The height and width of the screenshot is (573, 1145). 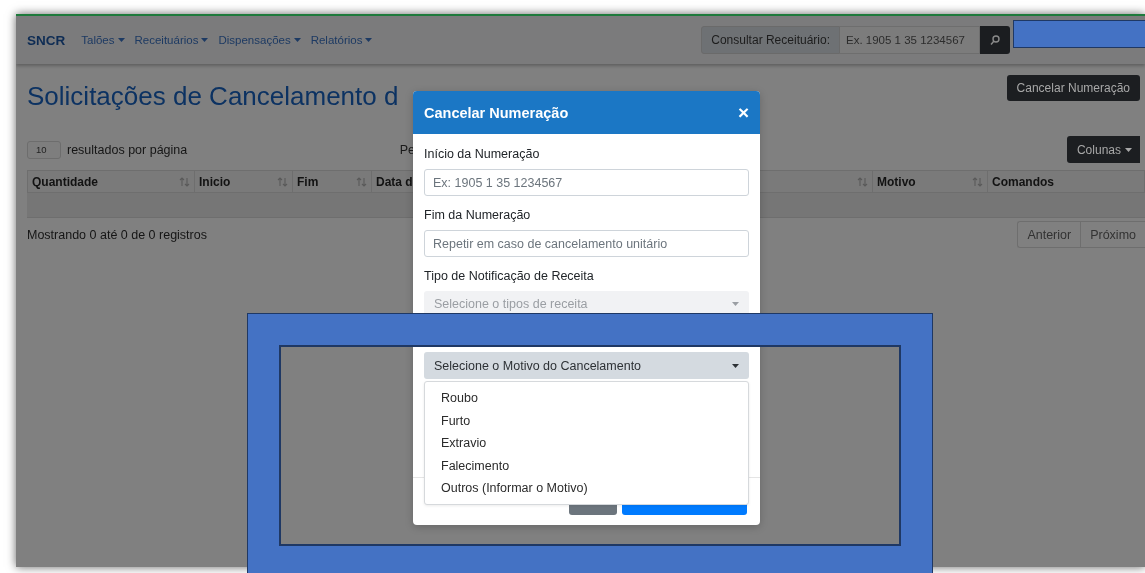 What do you see at coordinates (44, 149) in the screenshot?
I see `page-length-select: 10` at bounding box center [44, 149].